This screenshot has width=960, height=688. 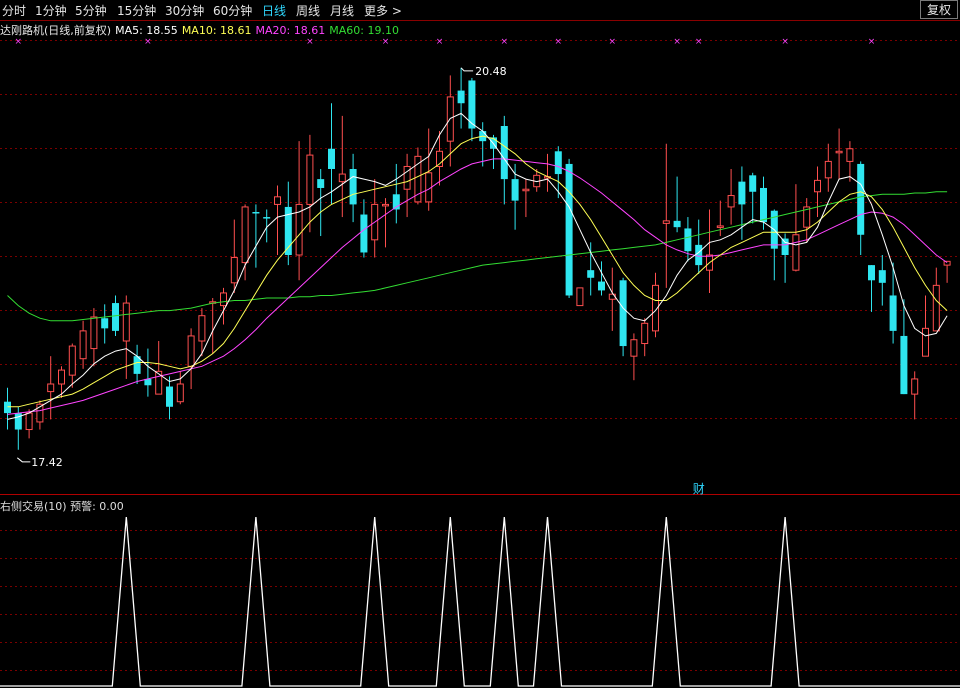 What do you see at coordinates (467, 69) in the screenshot?
I see `high-pointer` at bounding box center [467, 69].